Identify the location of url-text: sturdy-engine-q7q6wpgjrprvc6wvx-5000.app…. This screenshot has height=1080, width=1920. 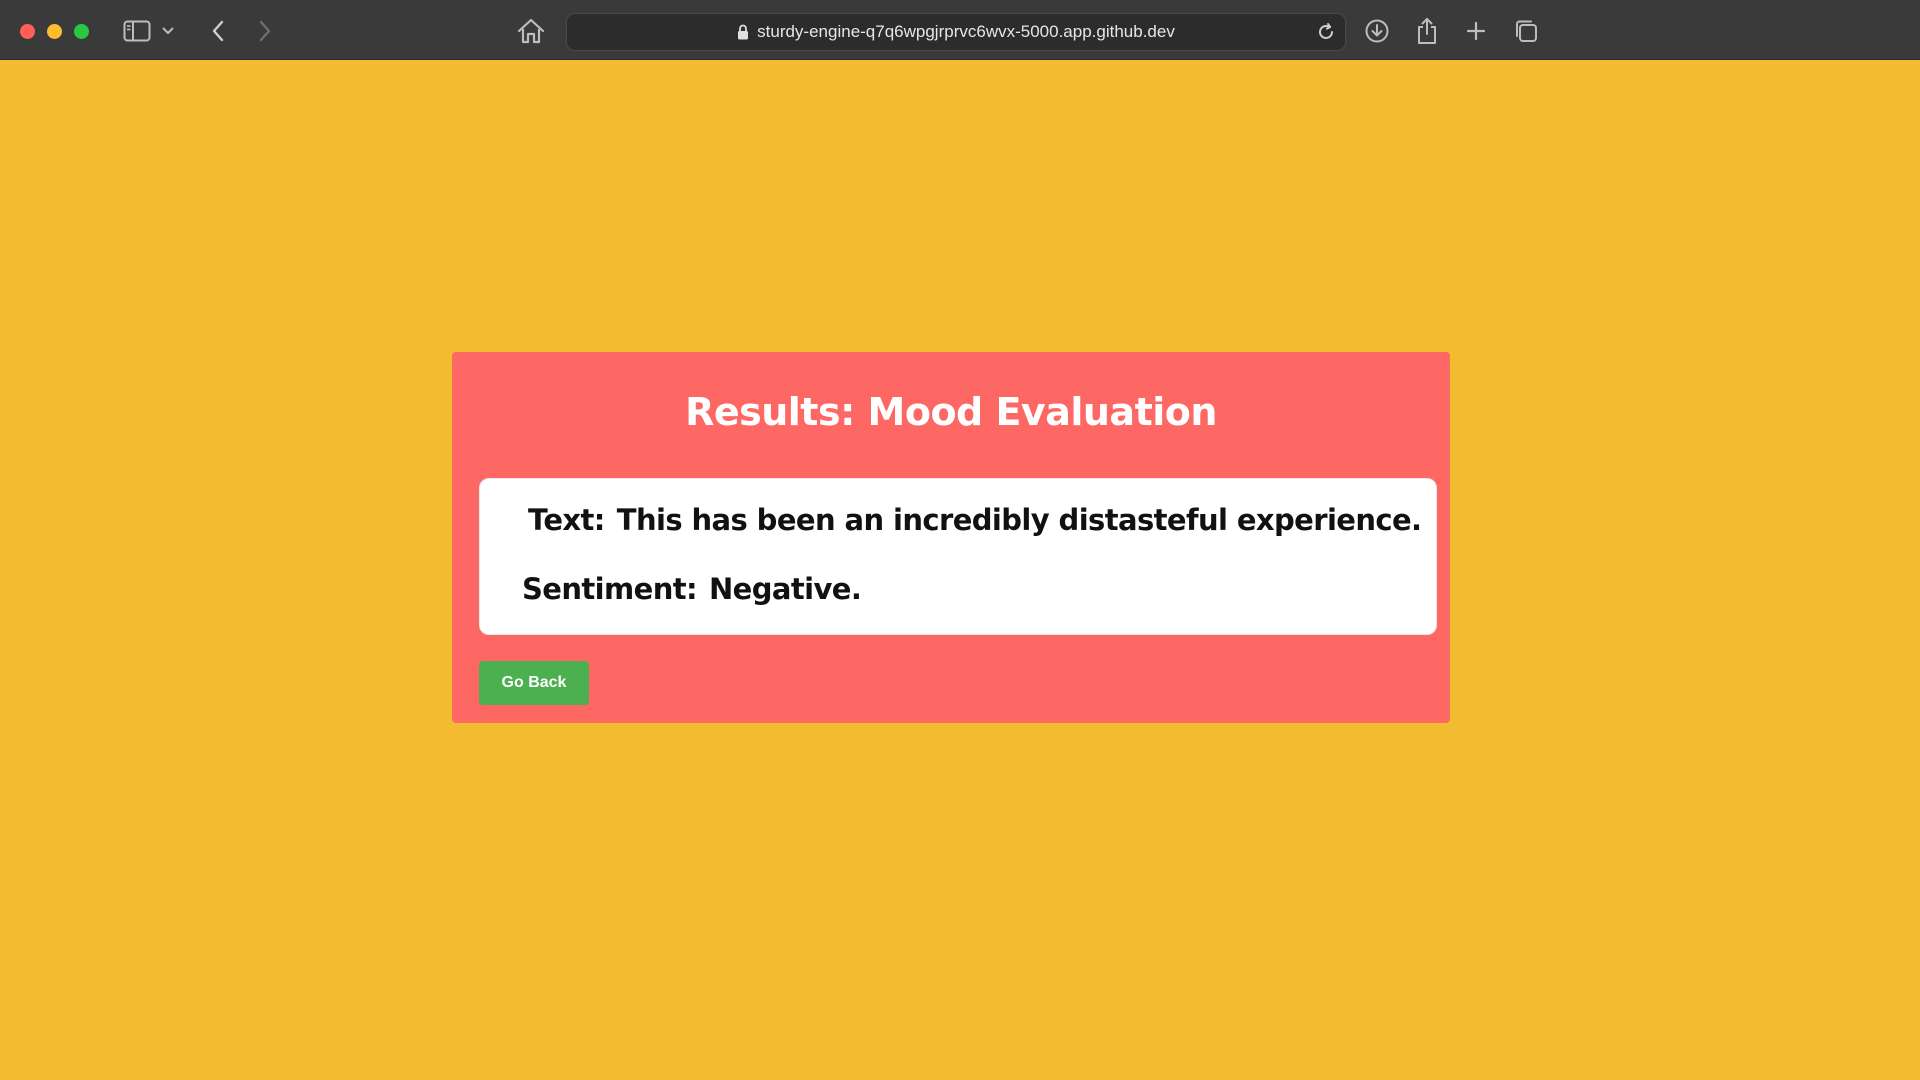
(966, 31).